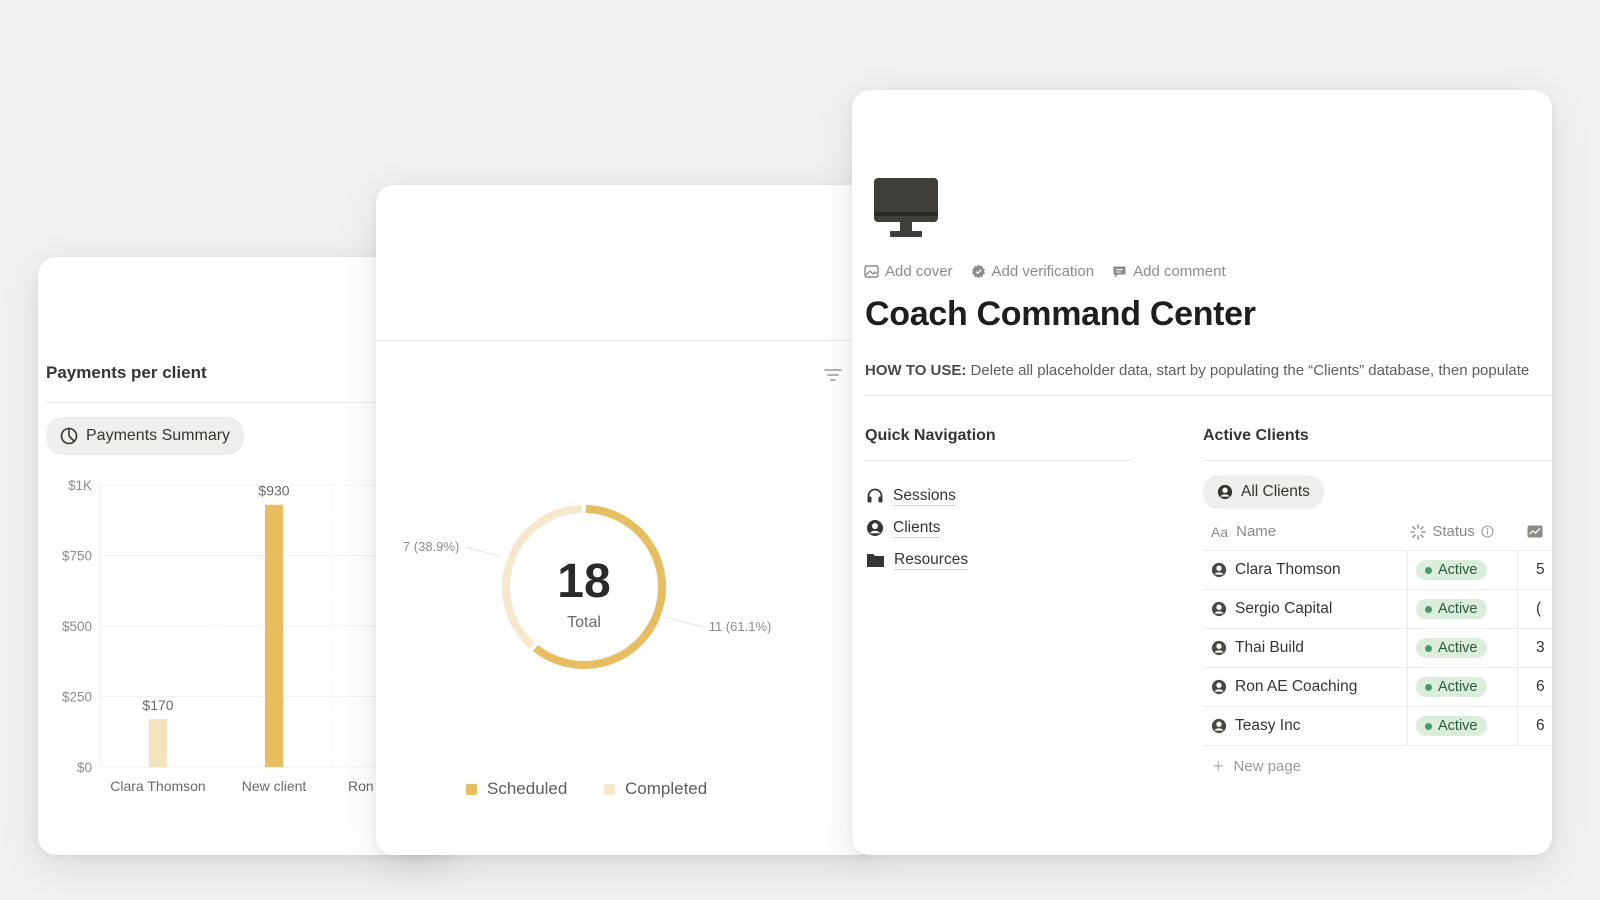  I want to click on slice-label: 11 (61.1%), so click(740, 626).